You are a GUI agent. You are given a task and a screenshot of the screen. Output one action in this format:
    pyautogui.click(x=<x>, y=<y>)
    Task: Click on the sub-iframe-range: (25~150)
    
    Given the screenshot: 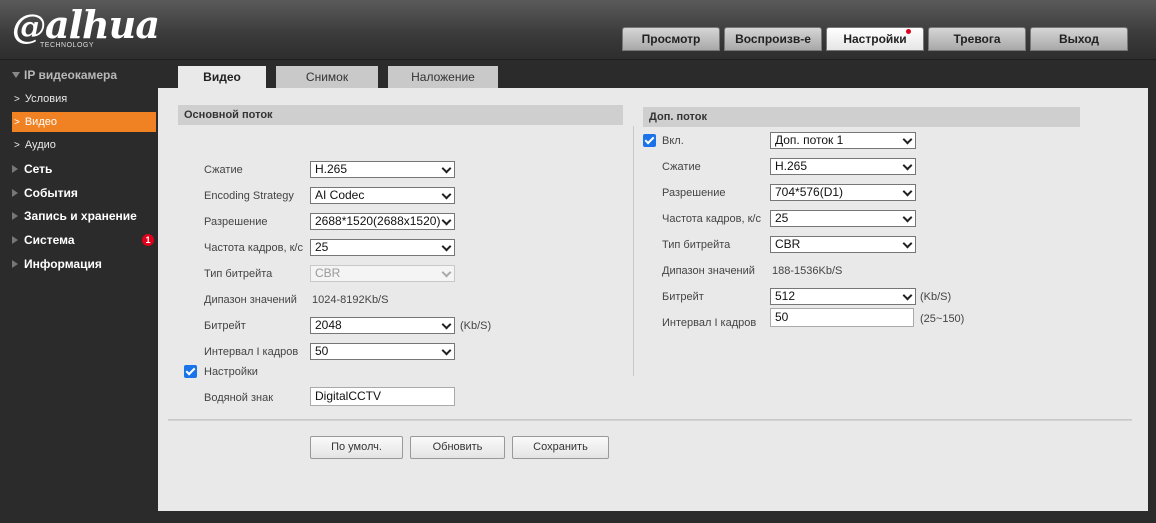 What is the action you would take?
    pyautogui.click(x=942, y=319)
    